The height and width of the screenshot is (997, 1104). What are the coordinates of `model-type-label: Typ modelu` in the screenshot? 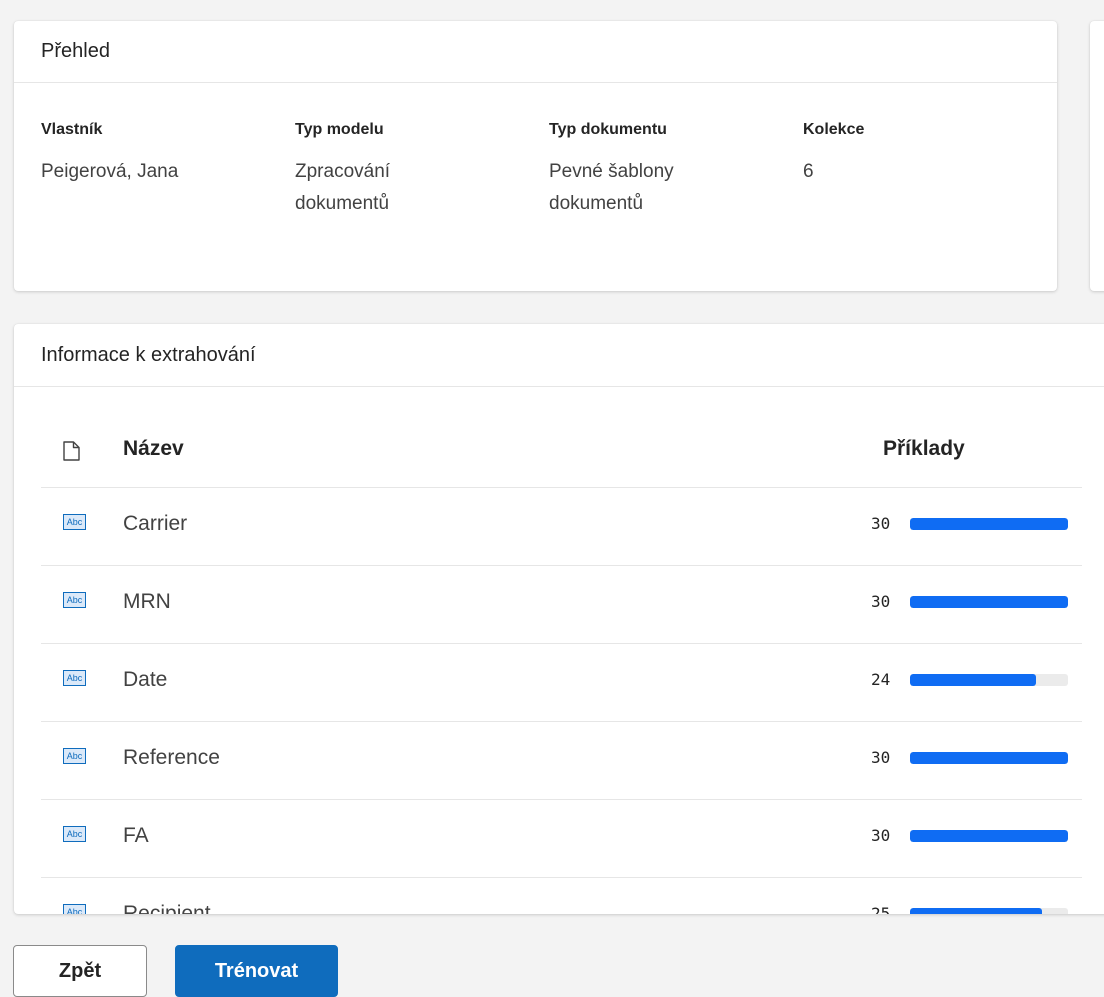 It's located at (339, 129).